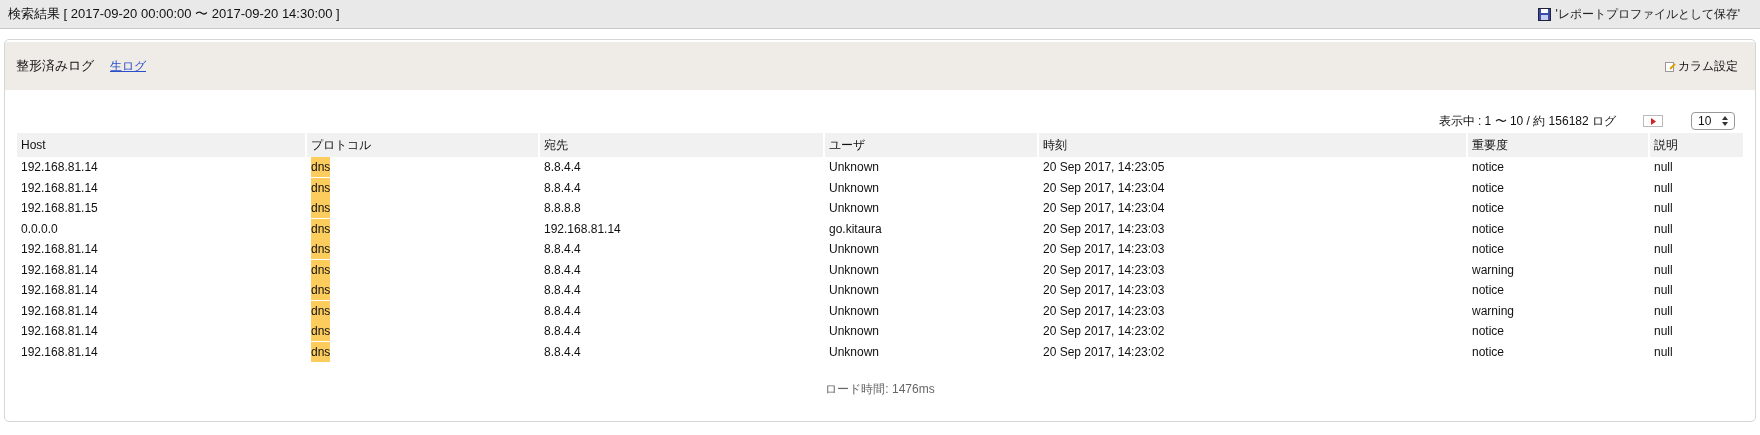 The width and height of the screenshot is (1760, 435). I want to click on next-page-button, so click(1653, 121).